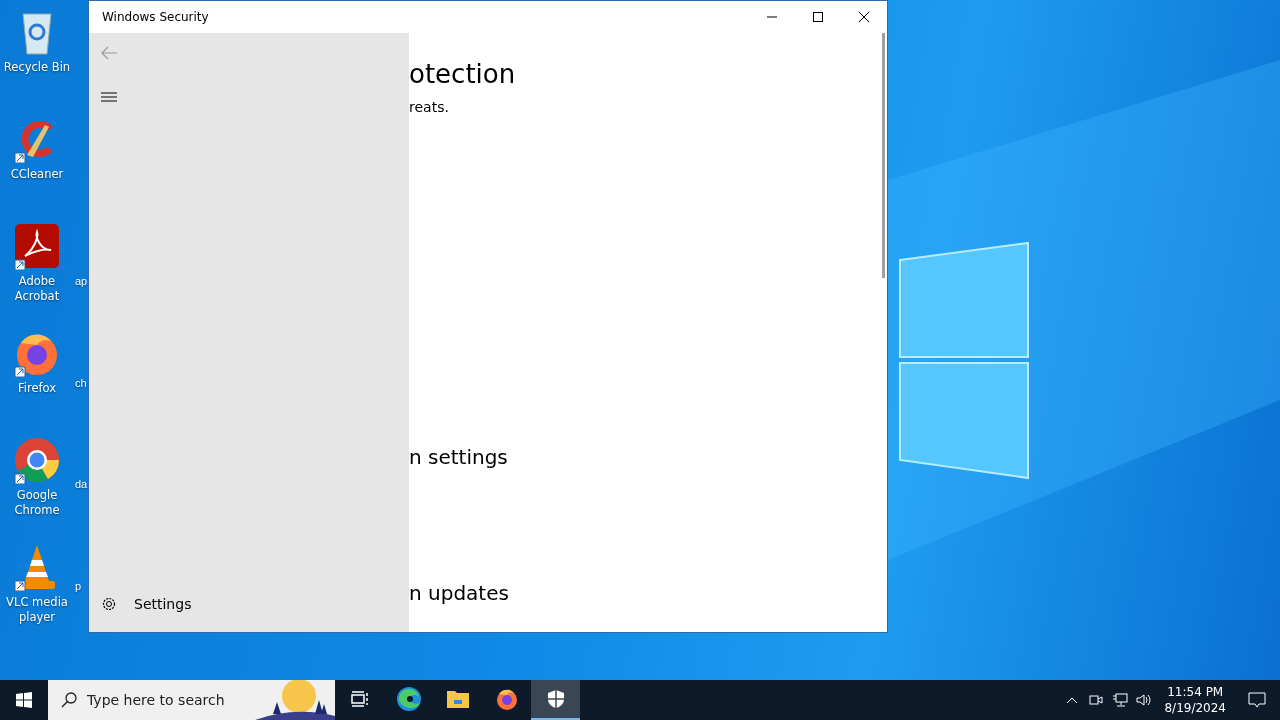 The width and height of the screenshot is (1280, 720). What do you see at coordinates (506, 699) in the screenshot?
I see `firefox-icon` at bounding box center [506, 699].